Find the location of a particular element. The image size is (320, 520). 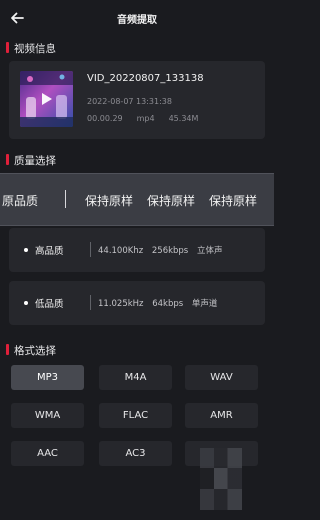

video-filename: VID_20220807_133138 is located at coordinates (145, 78).